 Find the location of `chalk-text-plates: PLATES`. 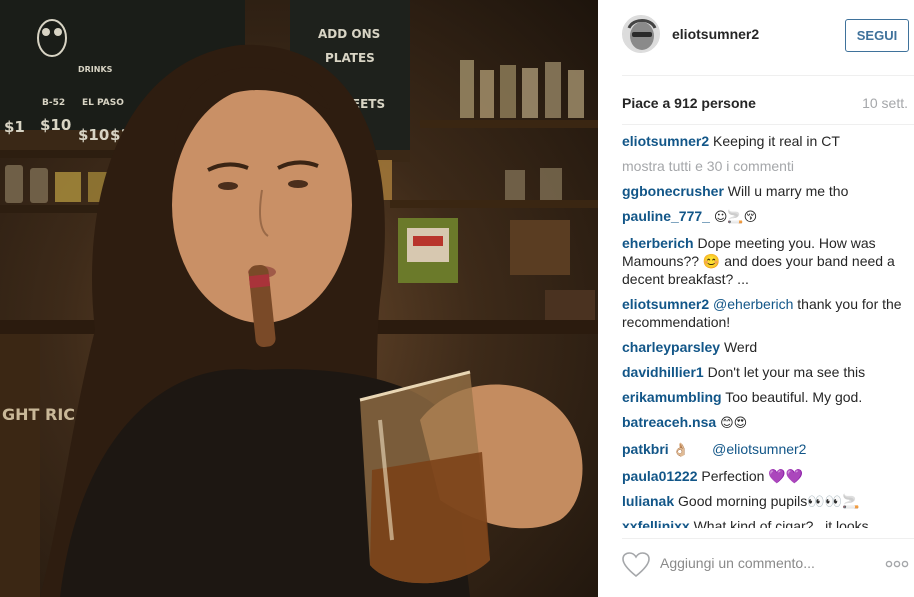

chalk-text-plates: PLATES is located at coordinates (350, 58).